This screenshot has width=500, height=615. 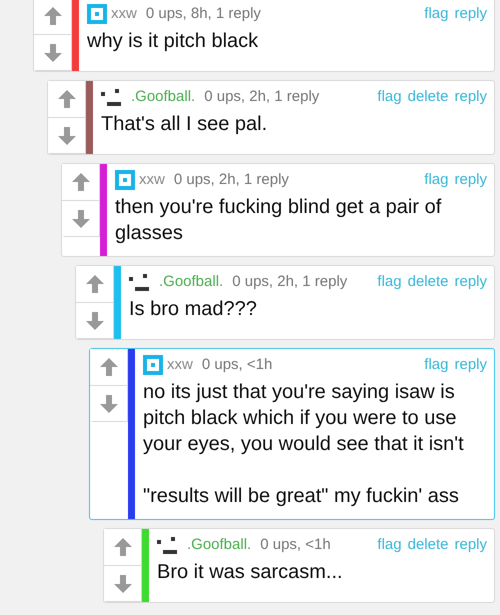 I want to click on comment-meta: 0 ups, 8h, 1 reply, so click(x=203, y=14).